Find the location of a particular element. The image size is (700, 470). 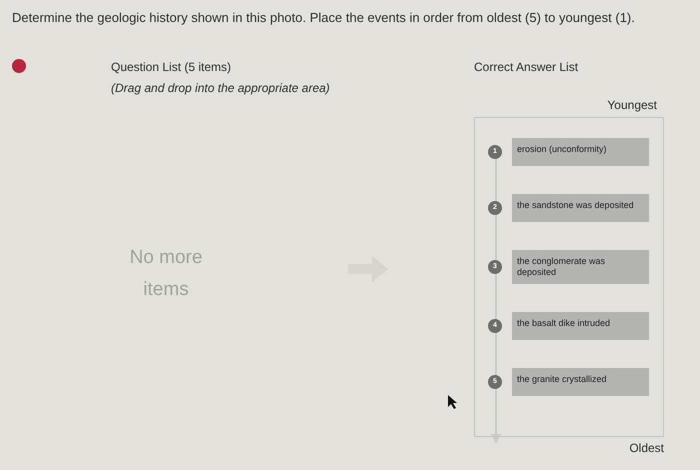

answer-list-title: Correct Answer List is located at coordinates (527, 67).